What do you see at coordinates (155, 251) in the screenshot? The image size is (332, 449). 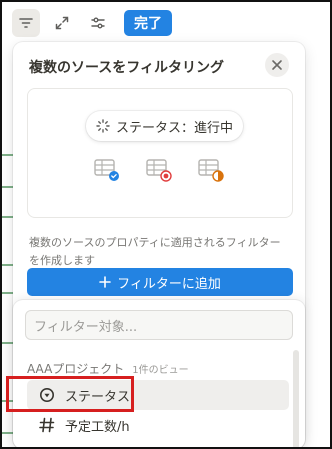 I see `panel-description: 複数のソースのプロパティに適用されるフィルターを作成します` at bounding box center [155, 251].